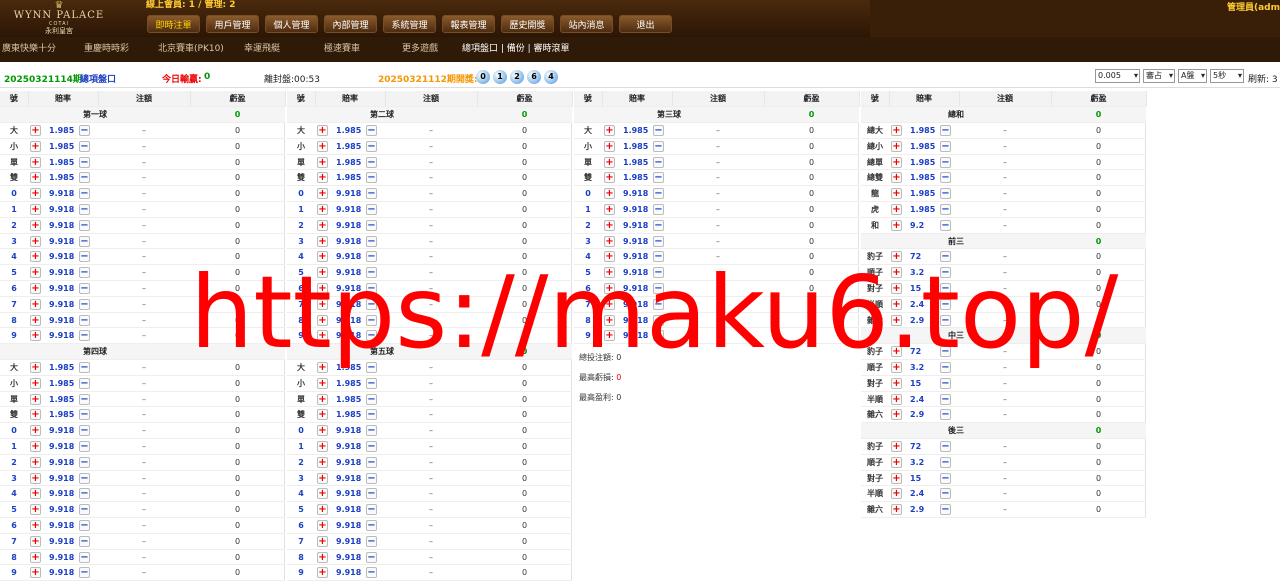 Image resolution: width=1280 pixels, height=586 pixels. What do you see at coordinates (1253, 6) in the screenshot?
I see `admin-label: 管理員(adm` at bounding box center [1253, 6].